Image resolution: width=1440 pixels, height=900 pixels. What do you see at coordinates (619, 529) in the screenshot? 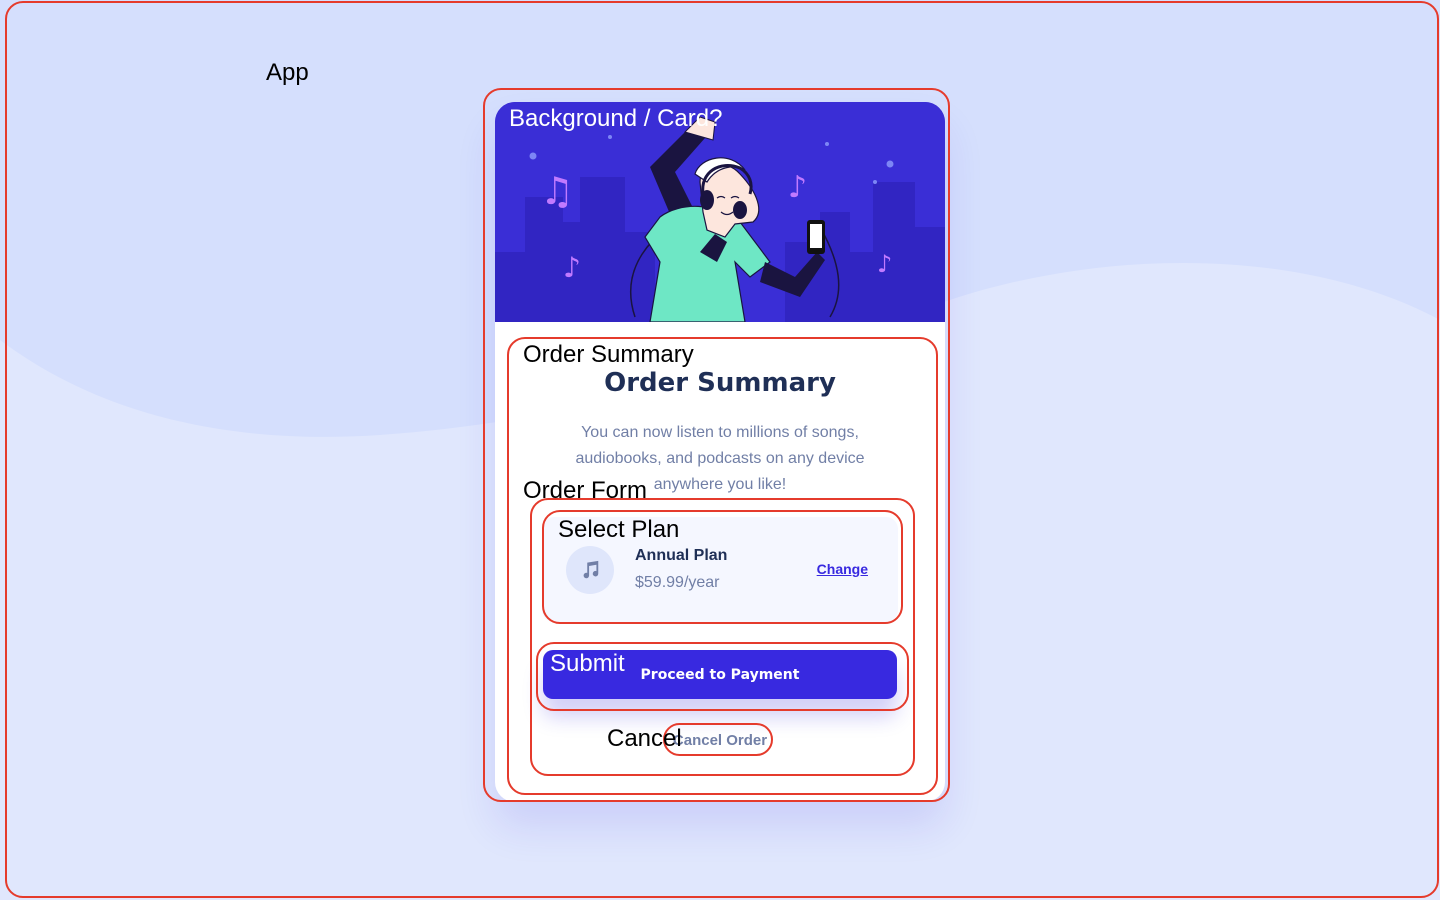
I see `select-plan-label: Select Plan` at bounding box center [619, 529].